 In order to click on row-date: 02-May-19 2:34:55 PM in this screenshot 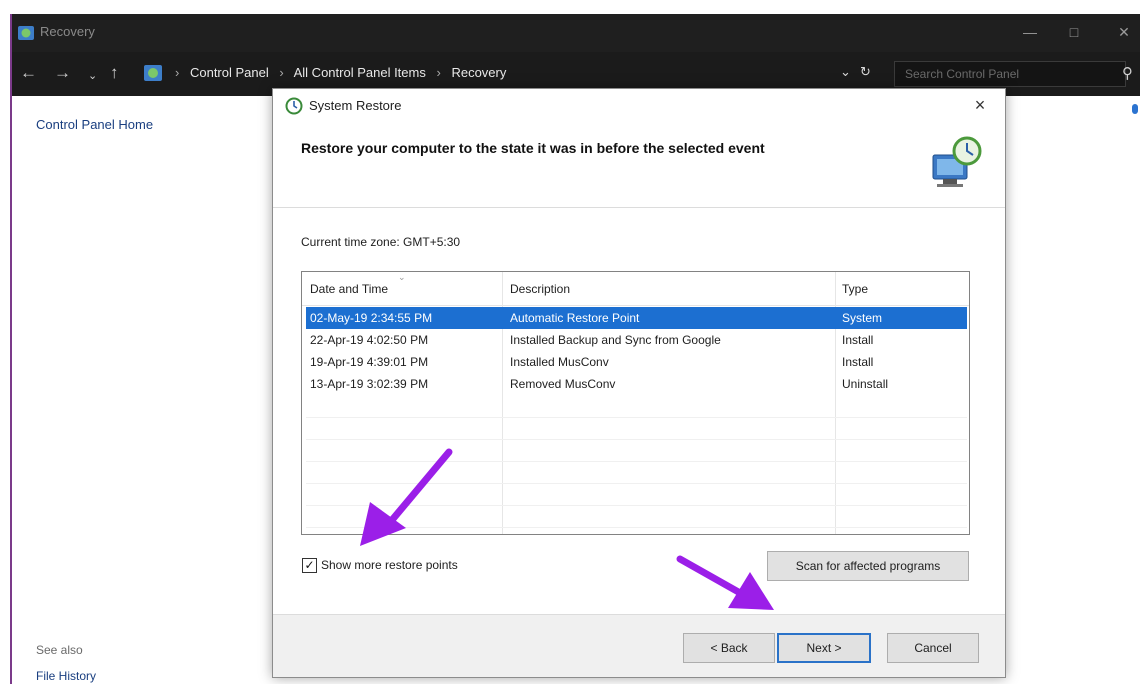, I will do `click(371, 318)`.